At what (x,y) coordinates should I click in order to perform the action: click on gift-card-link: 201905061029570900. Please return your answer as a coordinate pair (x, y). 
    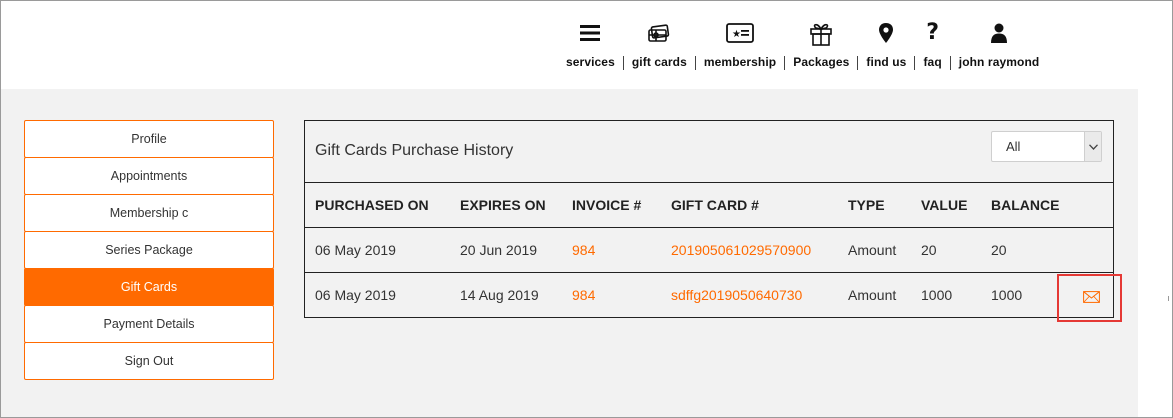
    Looking at the image, I should click on (749, 249).